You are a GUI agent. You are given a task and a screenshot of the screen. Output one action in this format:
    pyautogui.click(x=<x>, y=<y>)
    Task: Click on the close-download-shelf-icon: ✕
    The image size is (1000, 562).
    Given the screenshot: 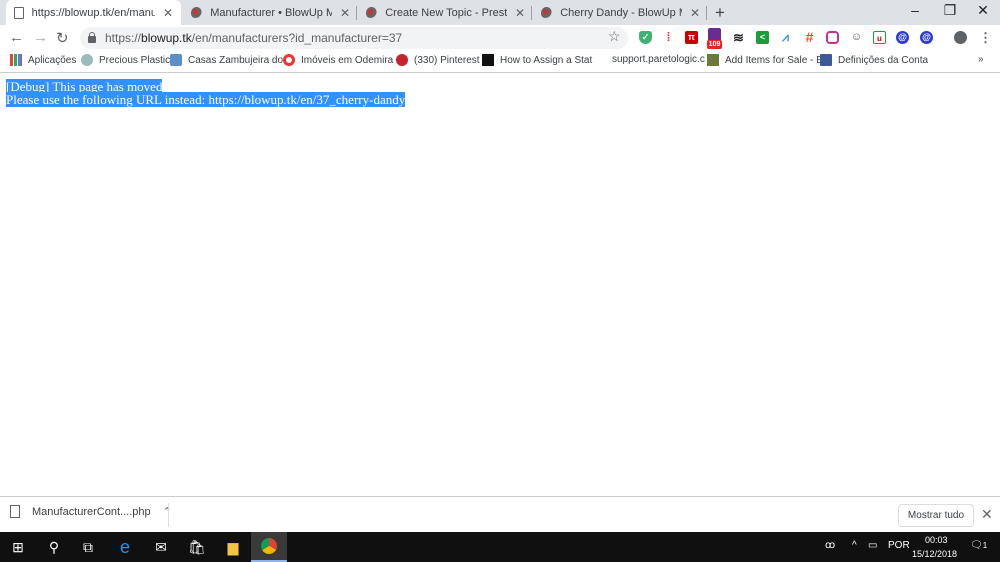 What is the action you would take?
    pyautogui.click(x=987, y=514)
    